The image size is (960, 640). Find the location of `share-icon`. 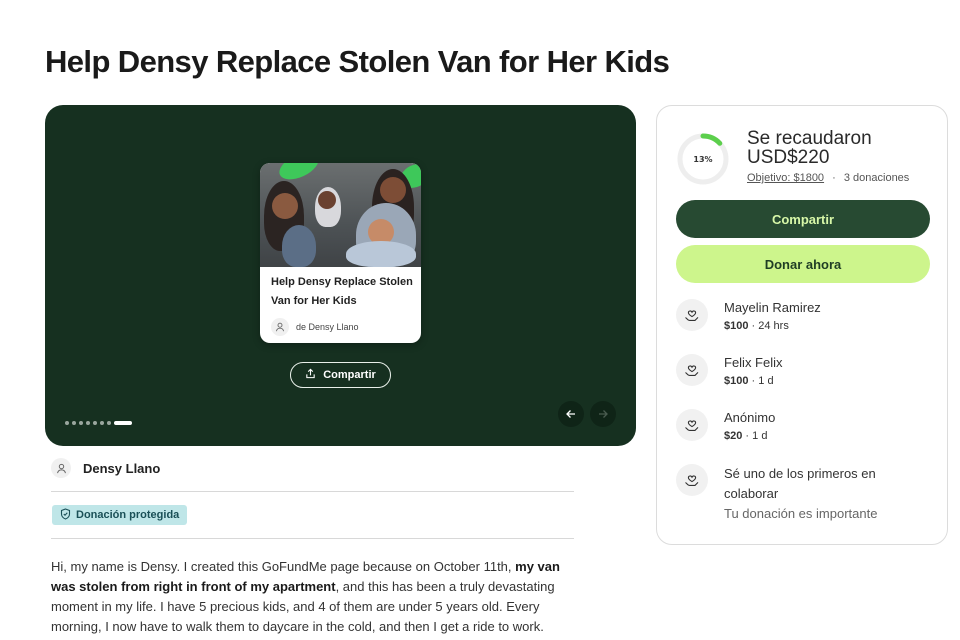

share-icon is located at coordinates (310, 375).